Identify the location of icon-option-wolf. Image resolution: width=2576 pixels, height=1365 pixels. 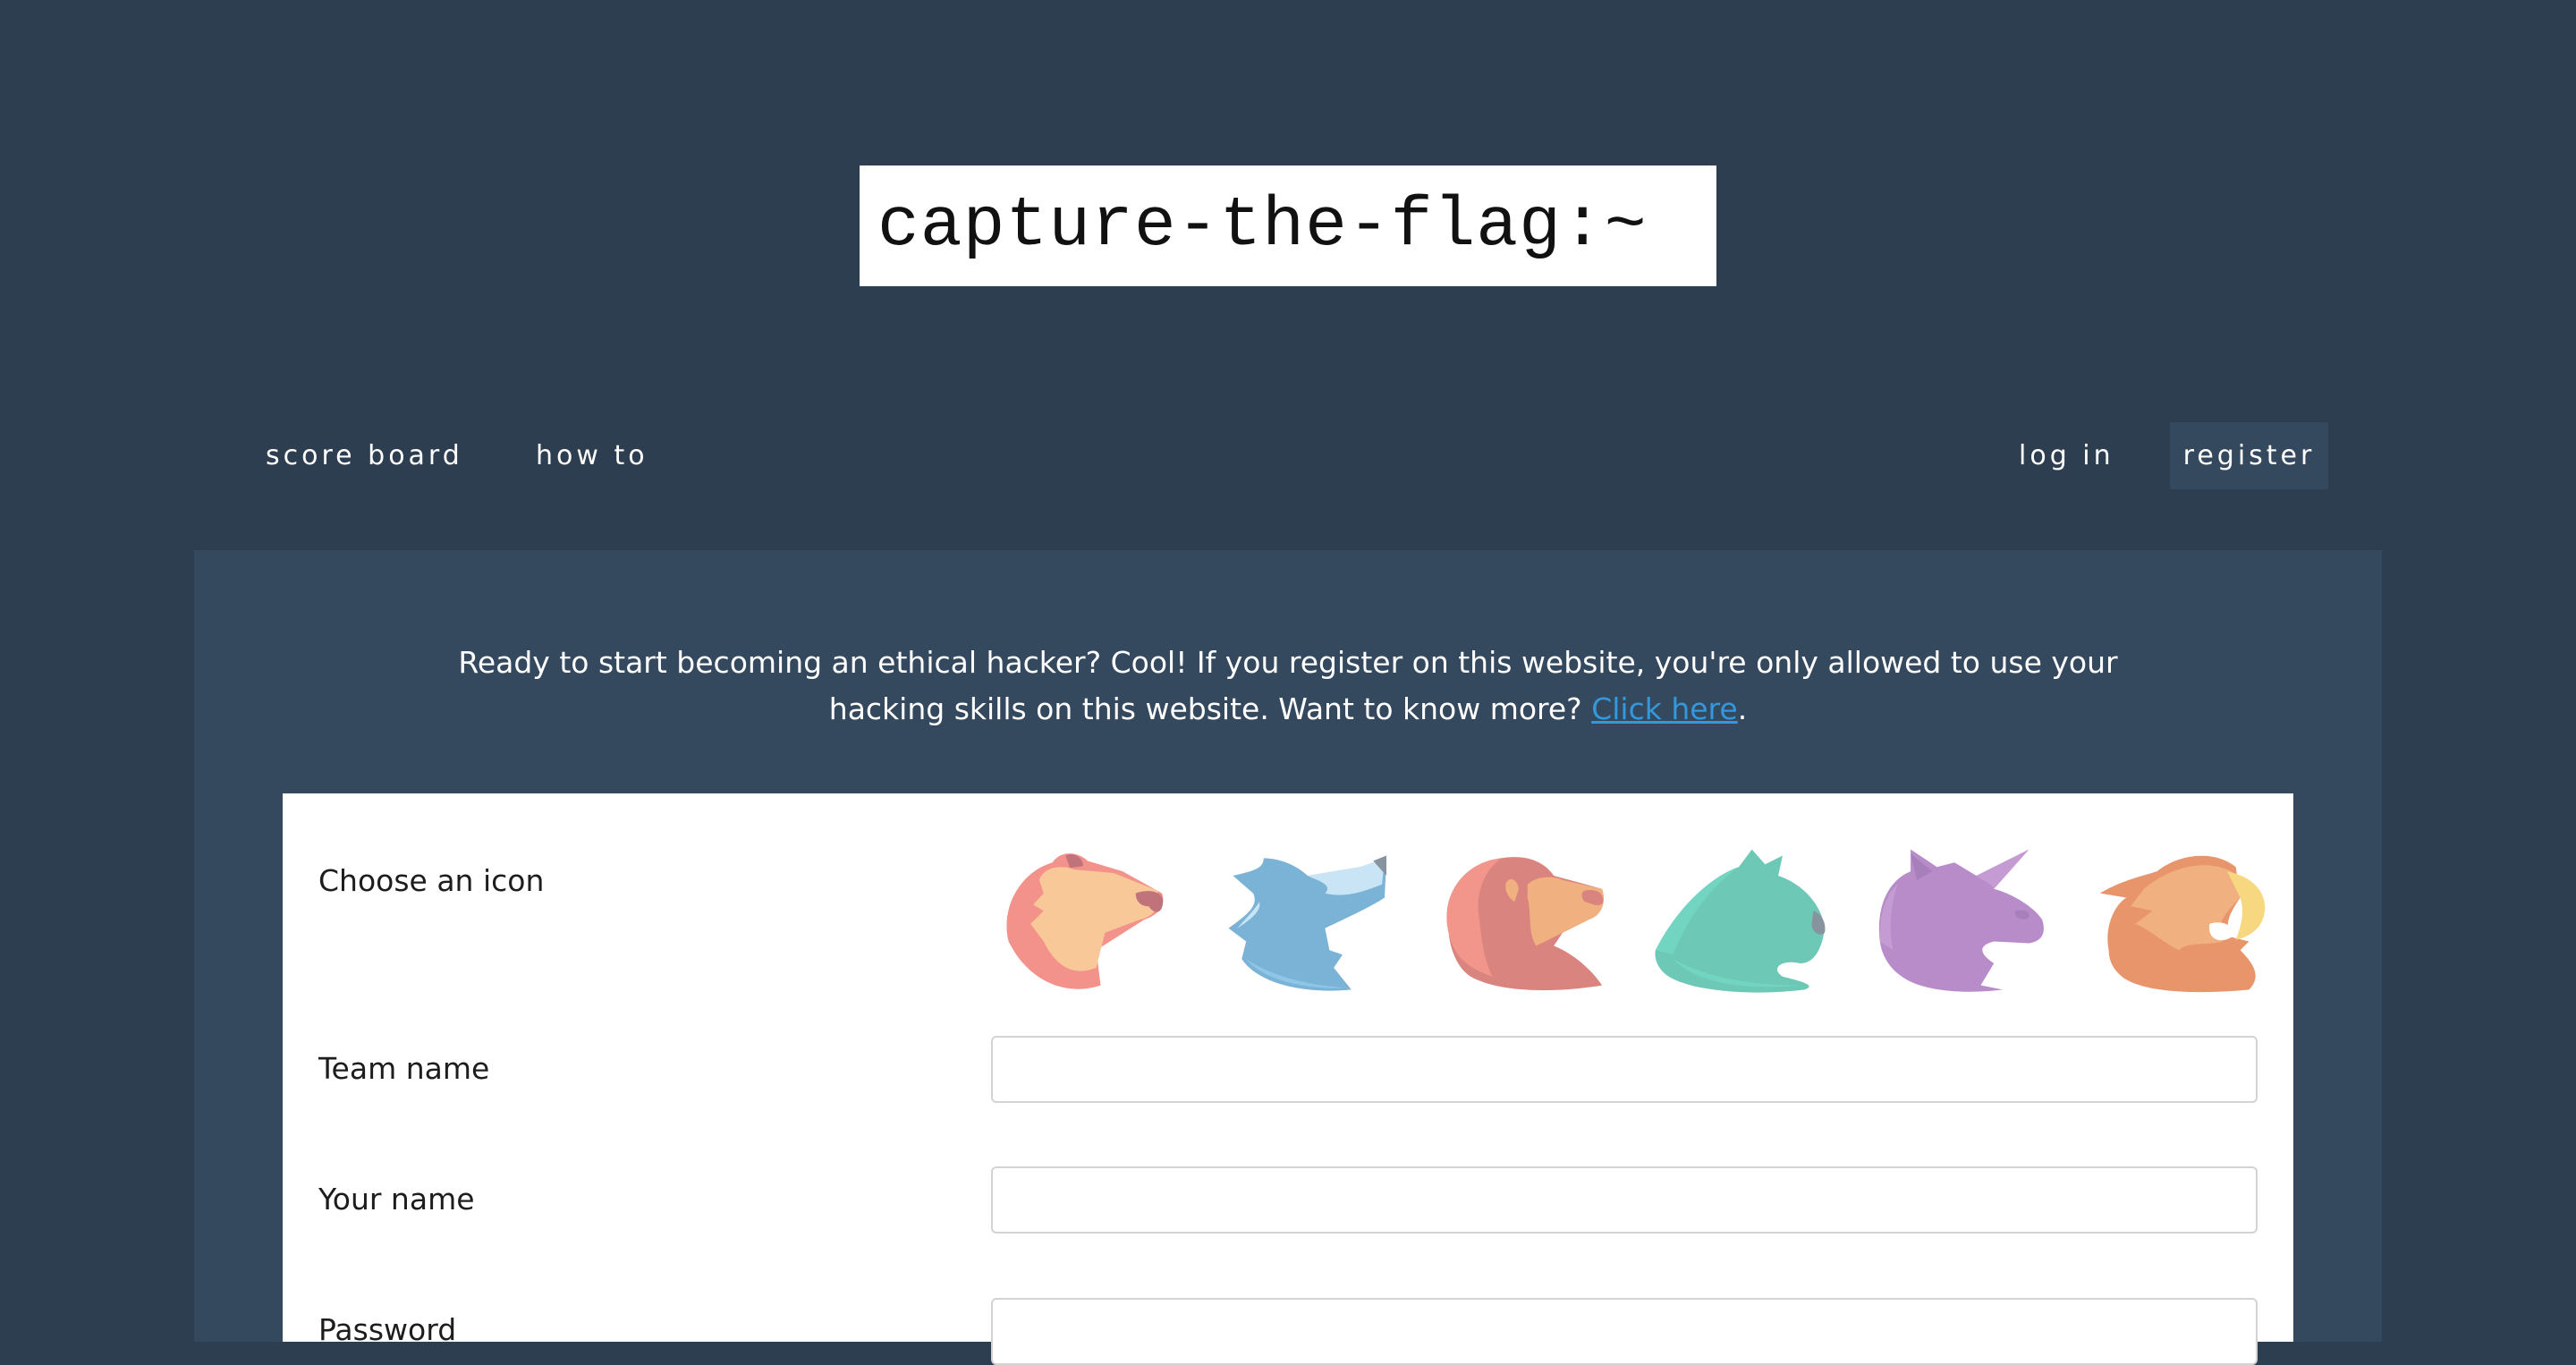
(1298, 920).